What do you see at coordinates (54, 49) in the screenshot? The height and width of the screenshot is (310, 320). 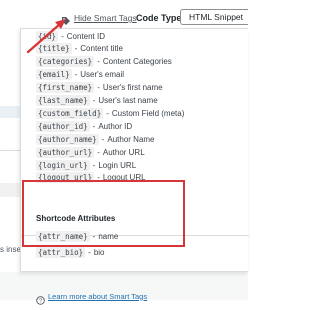 I see `smart-tag-code: {title}` at bounding box center [54, 49].